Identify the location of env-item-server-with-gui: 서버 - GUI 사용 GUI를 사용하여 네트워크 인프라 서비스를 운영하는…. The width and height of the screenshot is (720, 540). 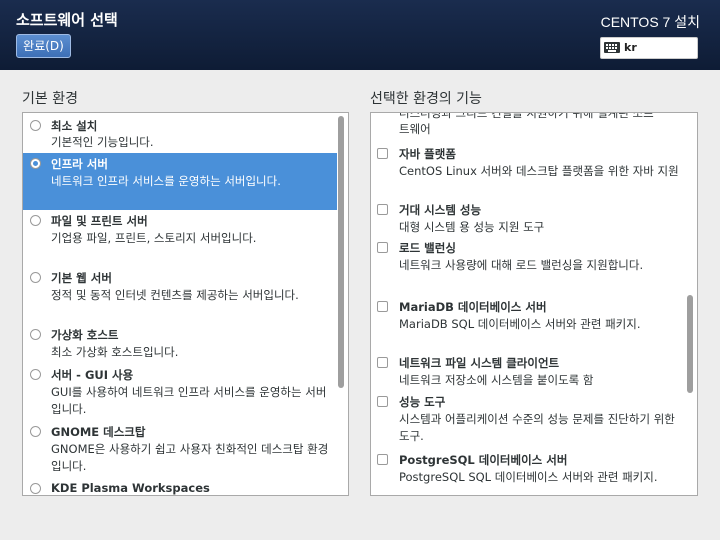
(180, 392).